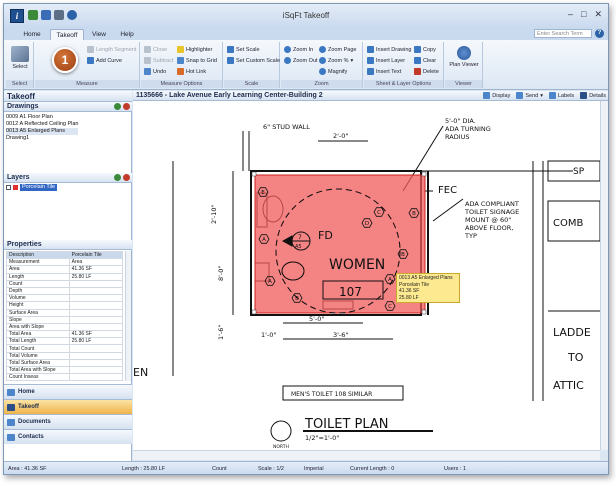 This screenshot has width=616, height=486. I want to click on property-name: Length, so click(38, 276).